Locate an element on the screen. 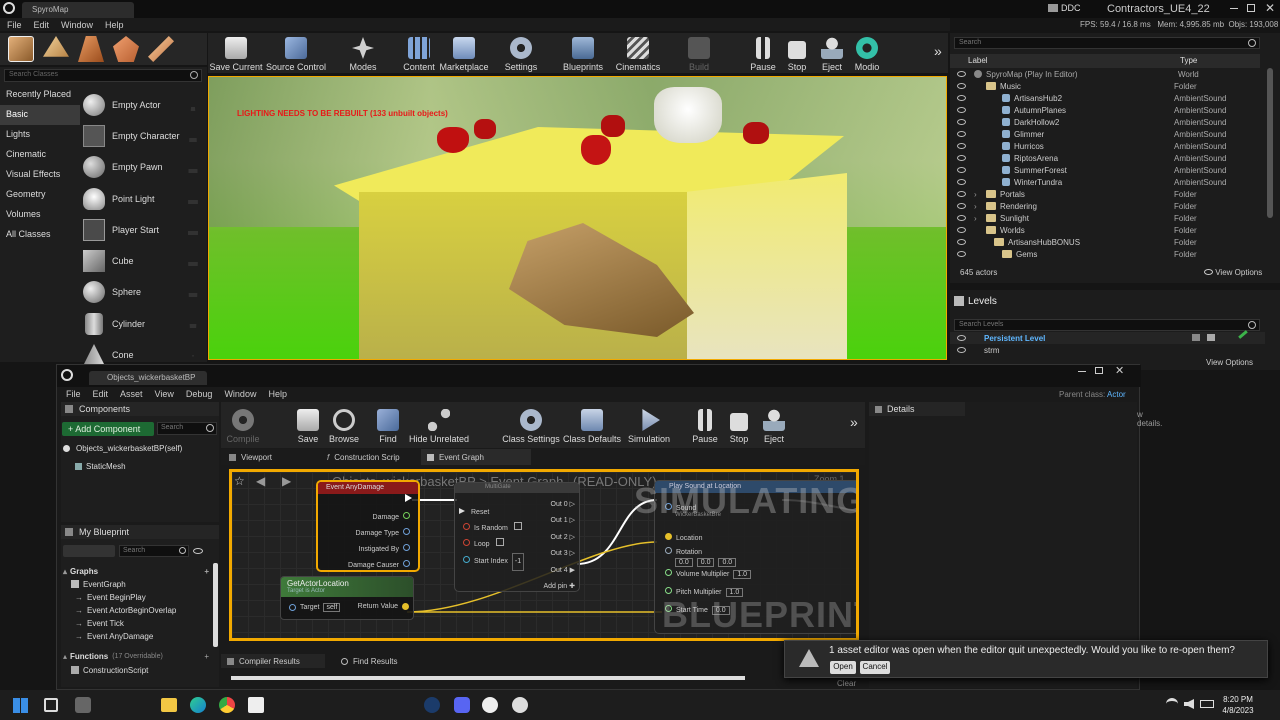  pin-out-1: Out 1 ▷ is located at coordinates (559, 521).